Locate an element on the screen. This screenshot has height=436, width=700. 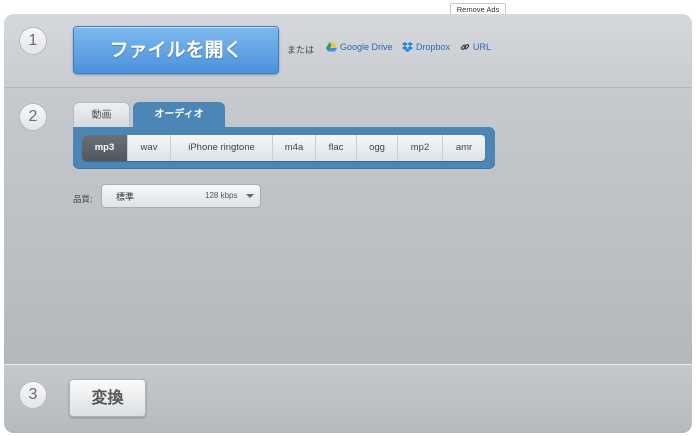
link-icon is located at coordinates (465, 47).